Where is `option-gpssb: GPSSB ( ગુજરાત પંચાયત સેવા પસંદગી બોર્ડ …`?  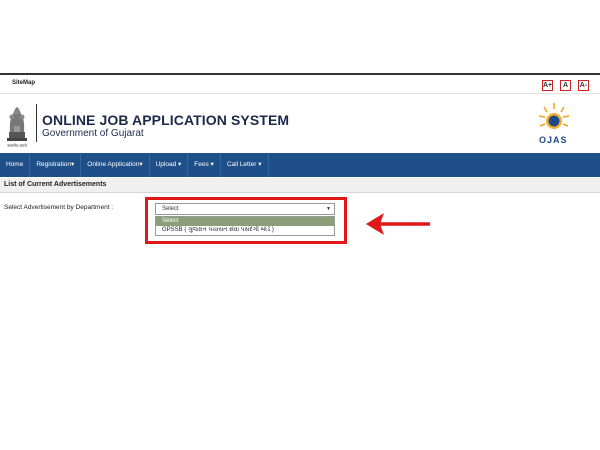
option-gpssb: GPSSB ( ગુજરાત પંચાયત સેવા પસંદગી બોર્ડ … is located at coordinates (245, 230).